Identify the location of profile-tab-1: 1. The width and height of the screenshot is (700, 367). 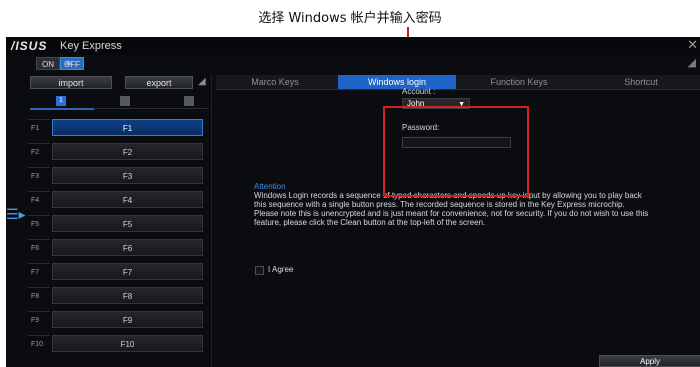
(61, 101).